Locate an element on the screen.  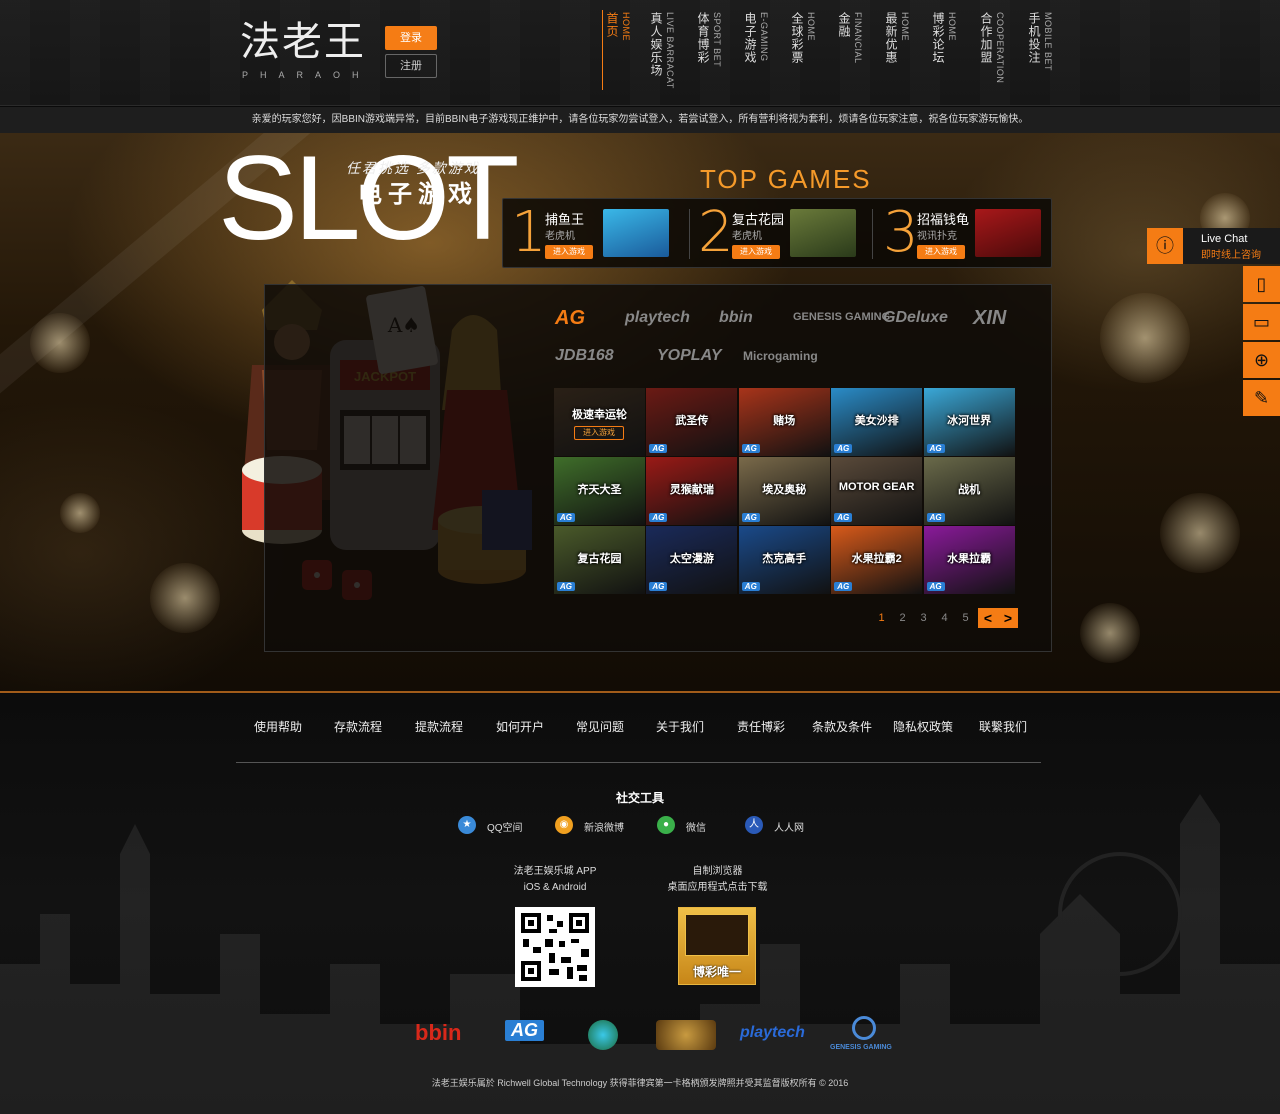
game-tile: 极速幸运轮 进入游戏 is located at coordinates (599, 422).